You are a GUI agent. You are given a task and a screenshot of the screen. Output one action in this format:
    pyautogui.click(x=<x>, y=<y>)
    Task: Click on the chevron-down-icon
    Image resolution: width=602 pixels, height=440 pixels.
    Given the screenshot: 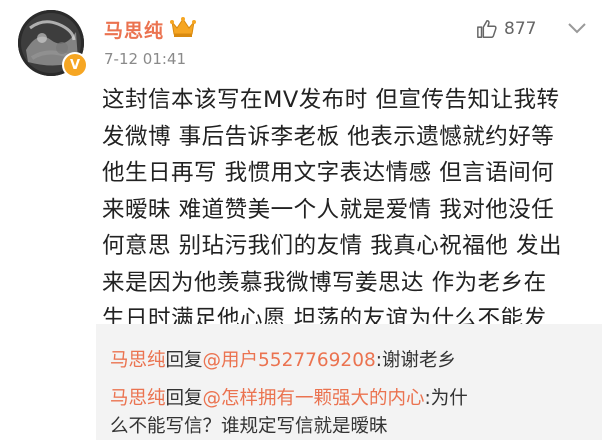 What is the action you would take?
    pyautogui.click(x=577, y=28)
    